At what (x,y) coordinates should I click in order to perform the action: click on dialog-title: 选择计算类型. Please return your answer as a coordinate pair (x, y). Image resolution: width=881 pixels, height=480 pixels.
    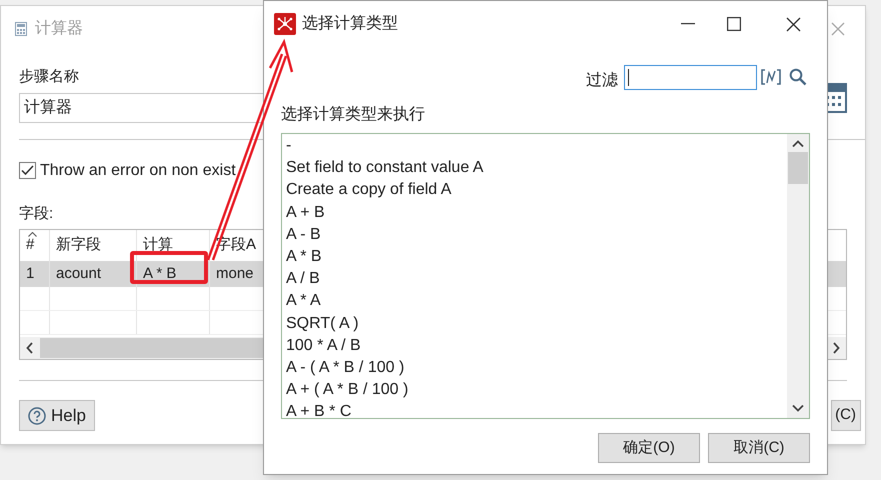
    Looking at the image, I should click on (350, 24).